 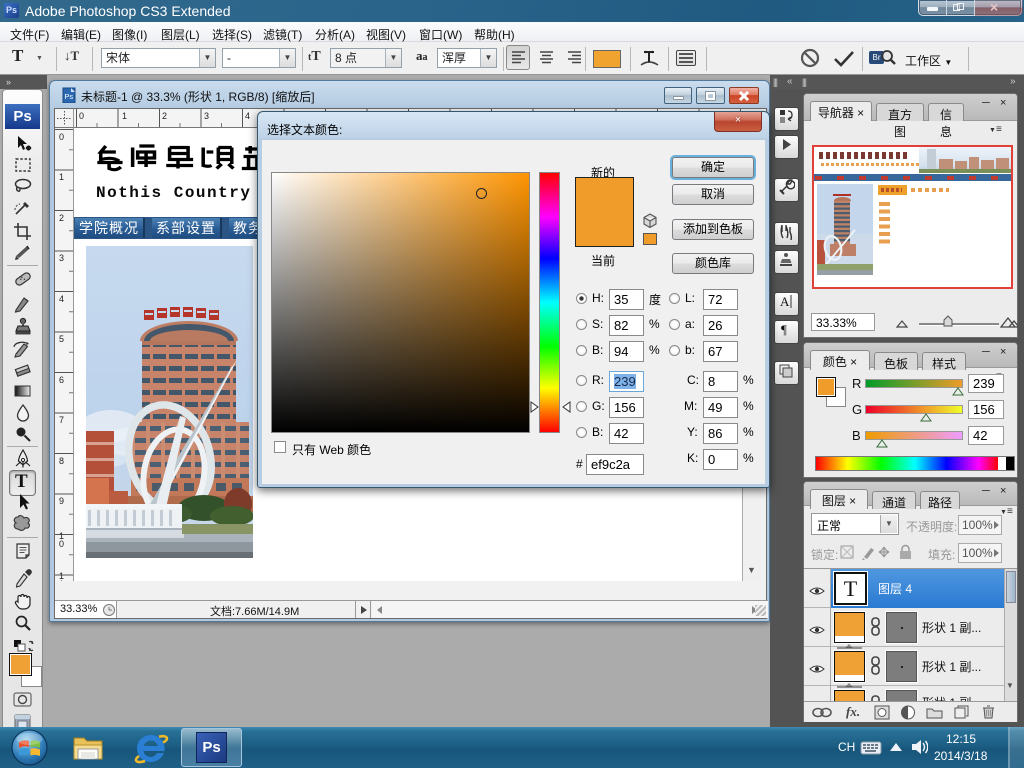 What do you see at coordinates (68, 96) in the screenshot?
I see `svg-text: Ps` at bounding box center [68, 96].